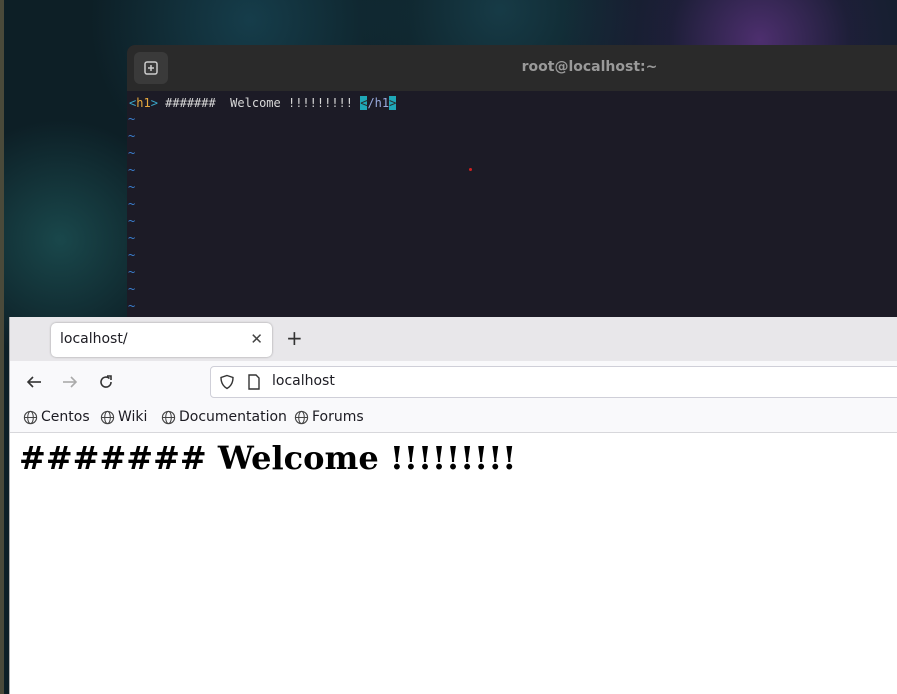  I want to click on bookmark-label: Documentation, so click(233, 417).